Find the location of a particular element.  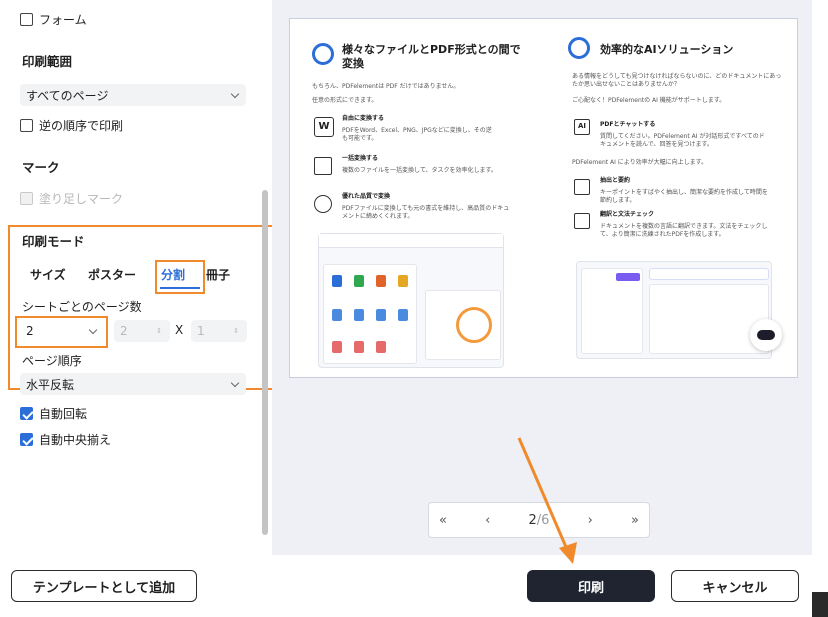

mockup-ai-tab is located at coordinates (628, 277).